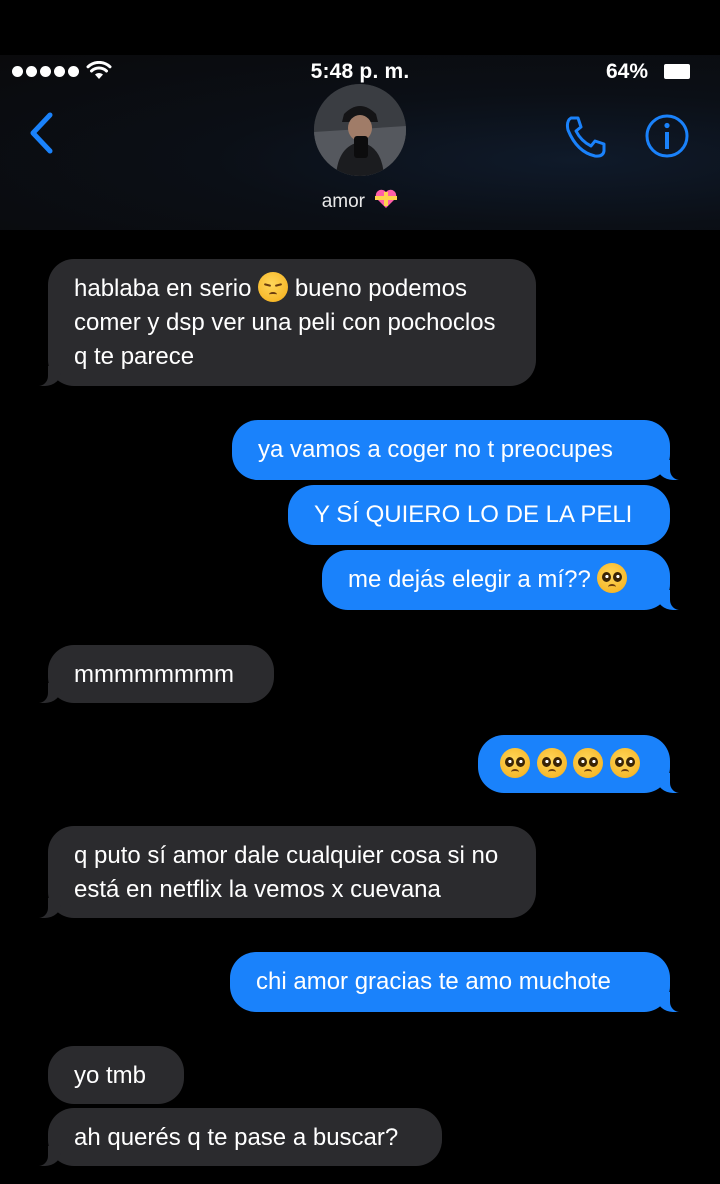 Image resolution: width=720 pixels, height=1184 pixels. I want to click on message-text: me dejás elegir a mí??, so click(469, 579).